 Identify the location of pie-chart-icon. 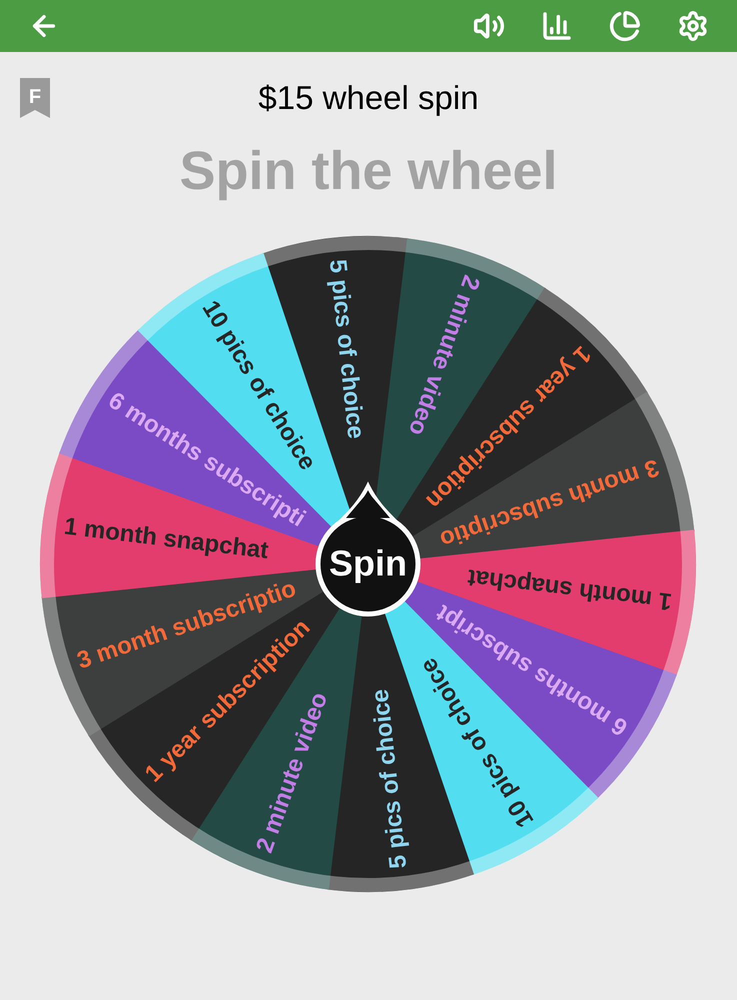
(625, 26).